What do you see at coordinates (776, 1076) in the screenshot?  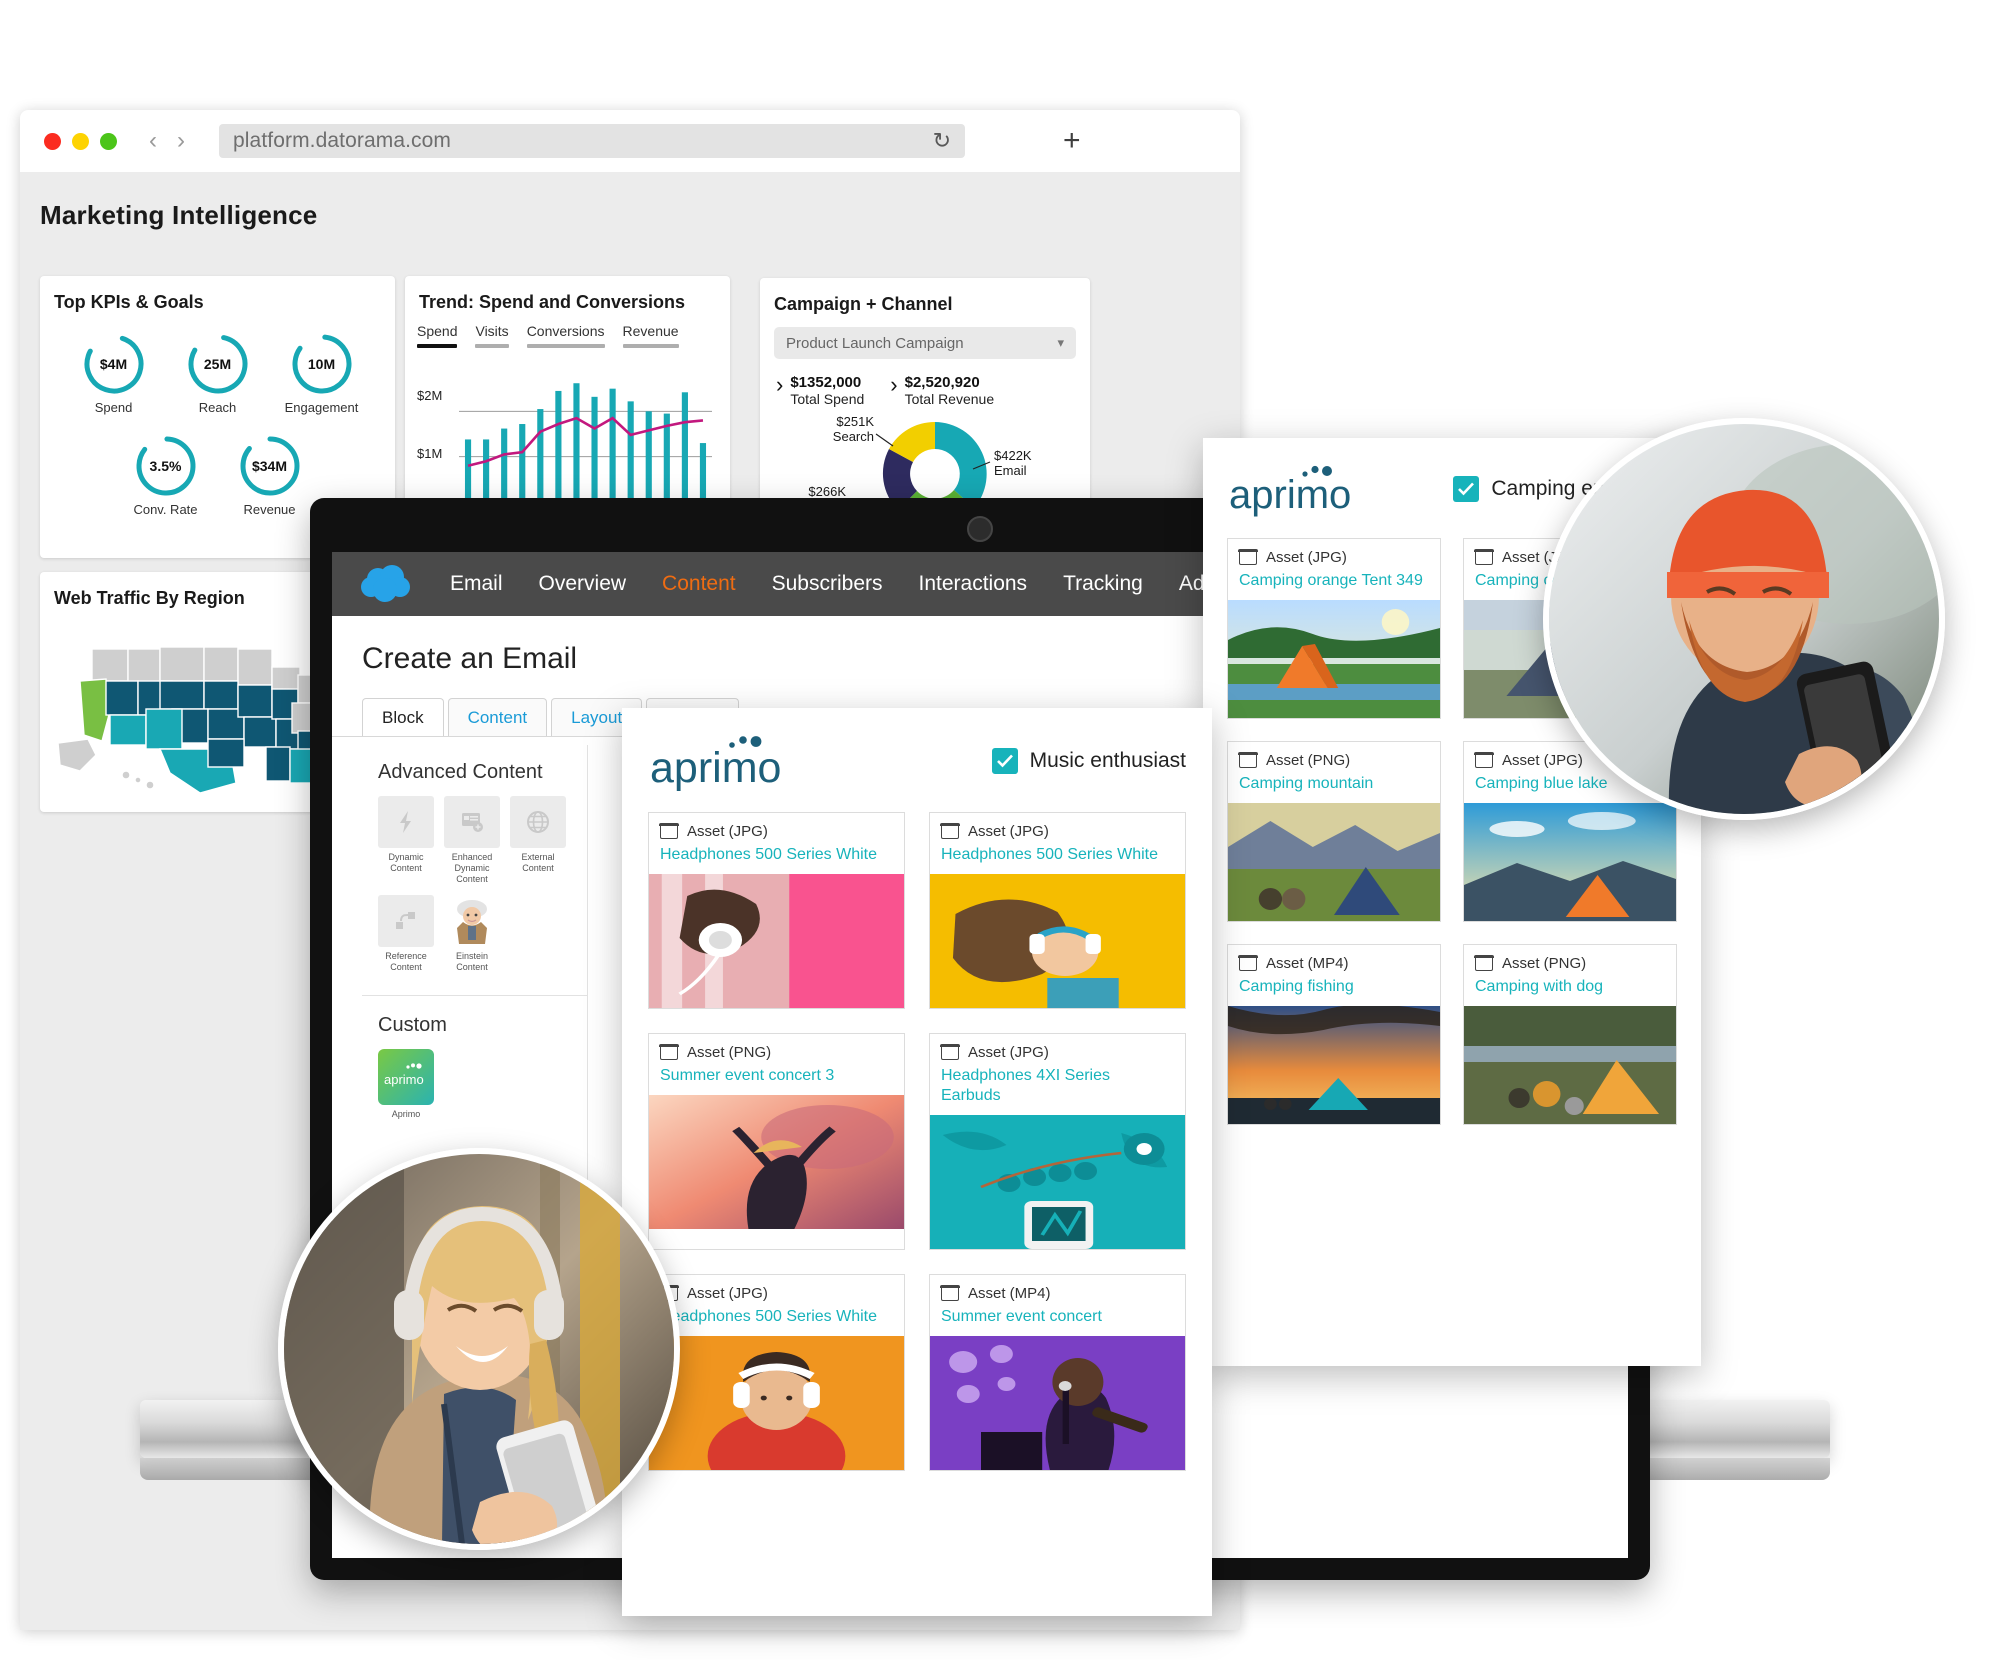 I see `asset-name: Summer event concert 3` at bounding box center [776, 1076].